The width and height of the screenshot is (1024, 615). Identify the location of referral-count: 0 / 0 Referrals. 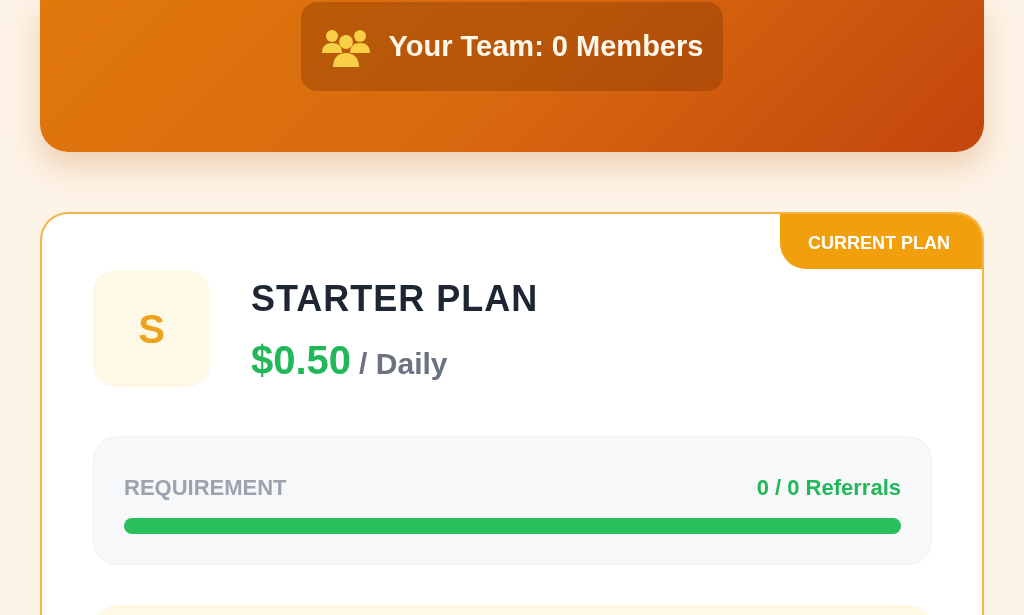
(828, 488).